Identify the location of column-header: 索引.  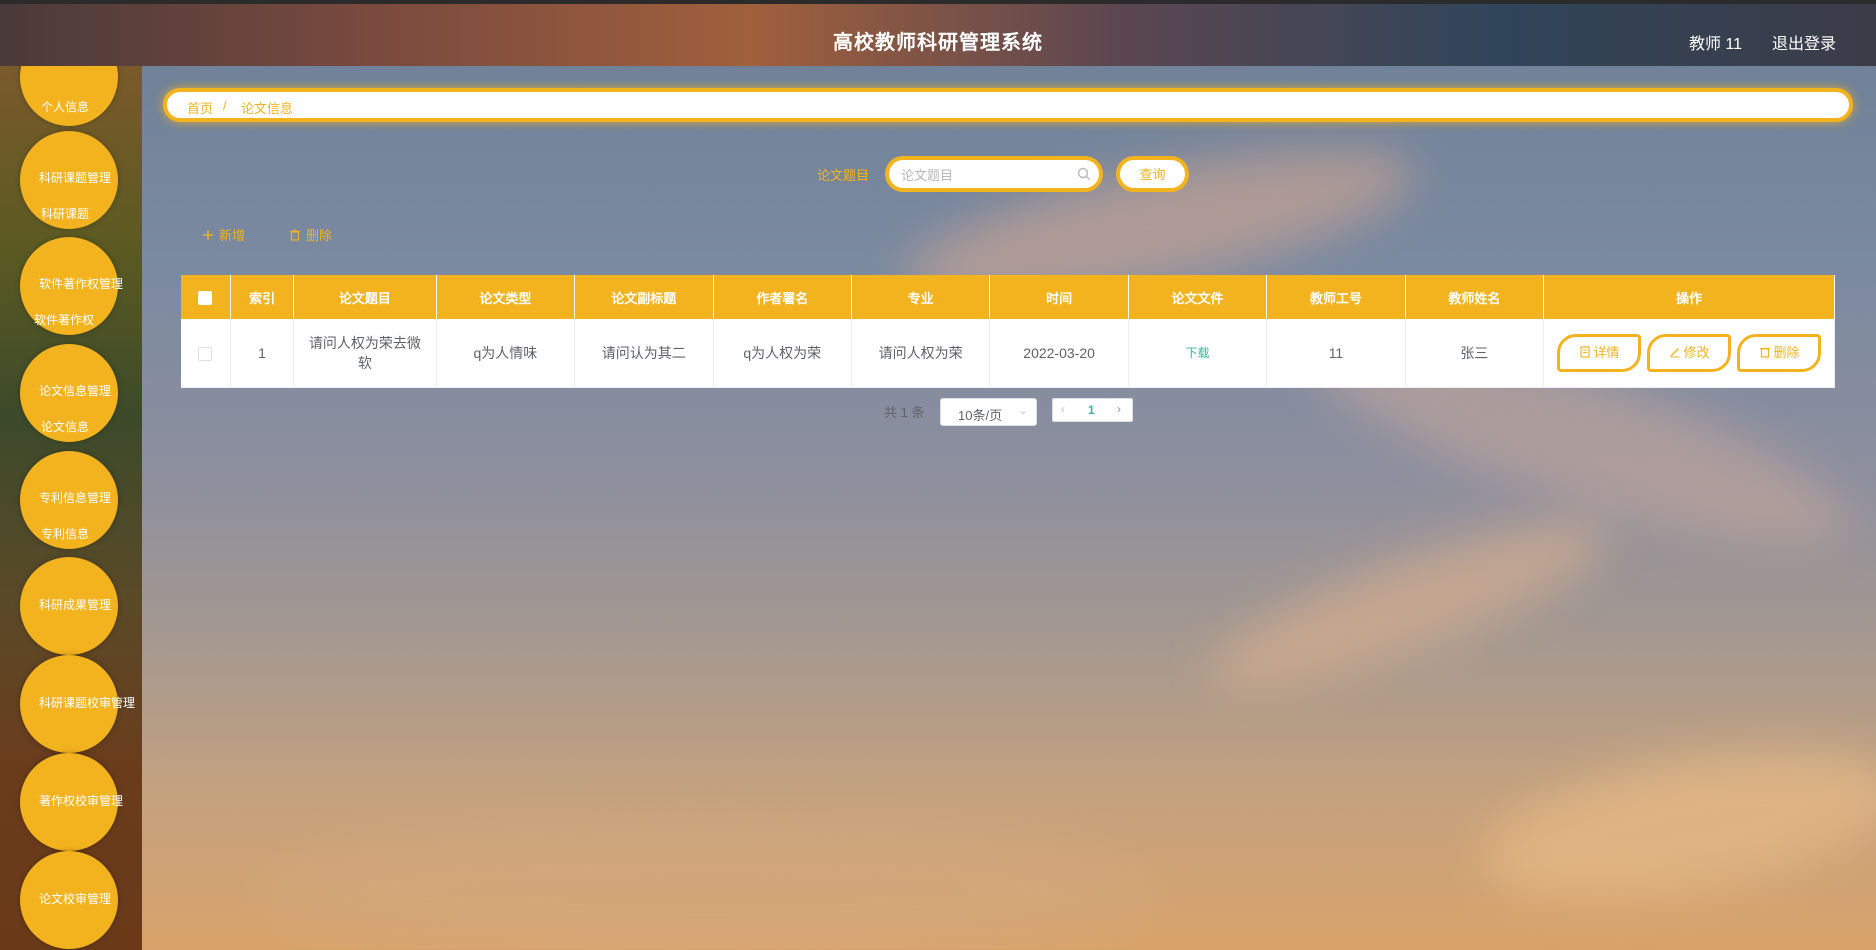
(262, 297).